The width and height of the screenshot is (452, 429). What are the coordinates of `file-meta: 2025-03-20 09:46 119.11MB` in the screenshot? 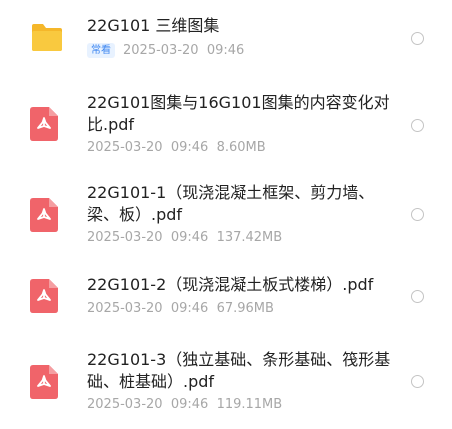 It's located at (184, 405).